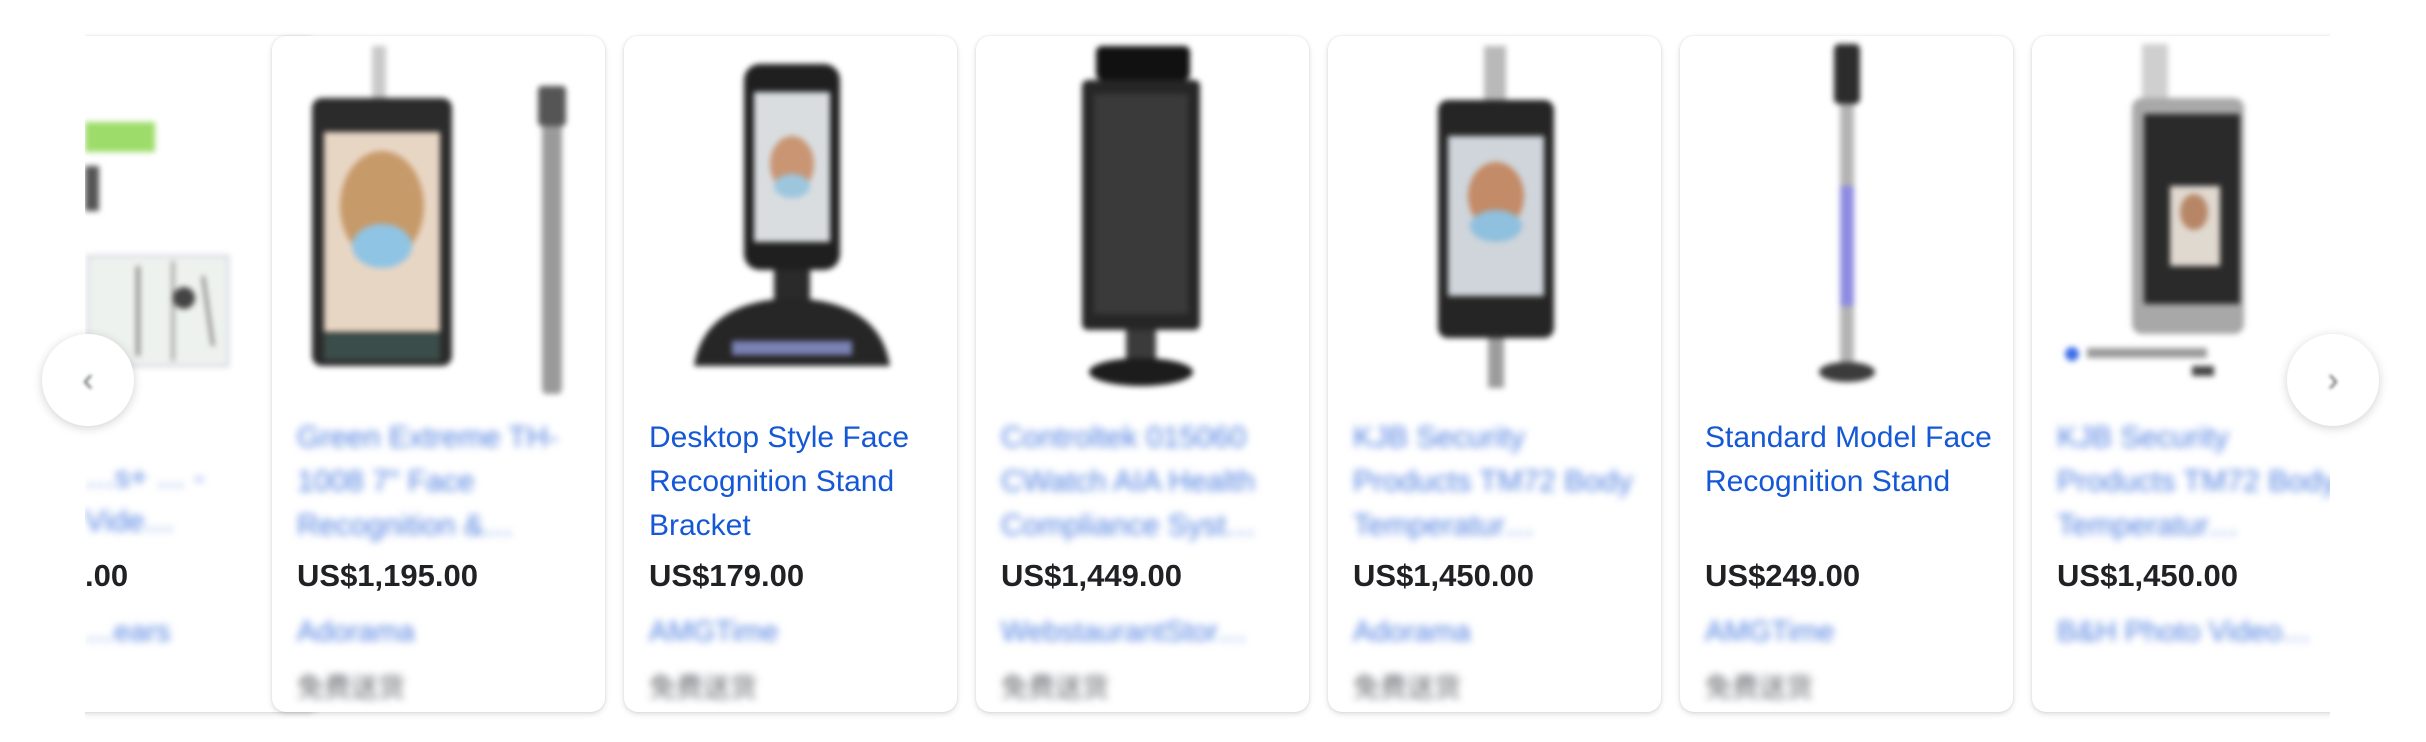 Image resolution: width=2426 pixels, height=742 pixels. Describe the element at coordinates (1850, 460) in the screenshot. I see `product-title: Standard Model Face Recognition Stand` at that location.